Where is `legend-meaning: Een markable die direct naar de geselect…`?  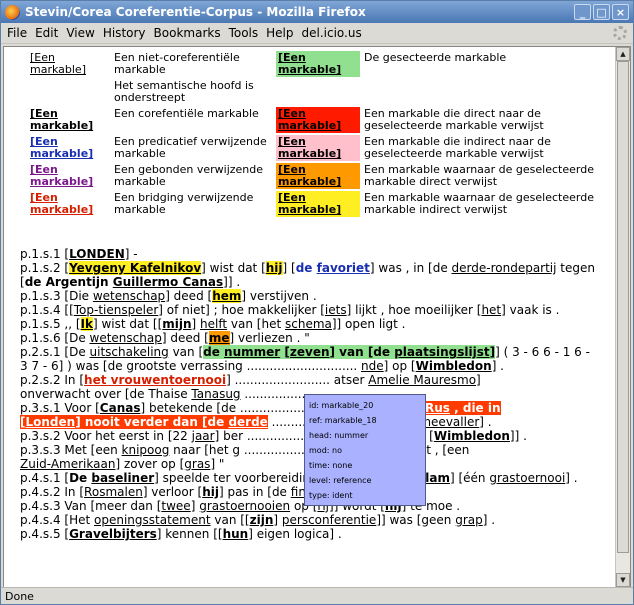 legend-meaning: Een markable die direct naar de geselect… is located at coordinates (454, 119).